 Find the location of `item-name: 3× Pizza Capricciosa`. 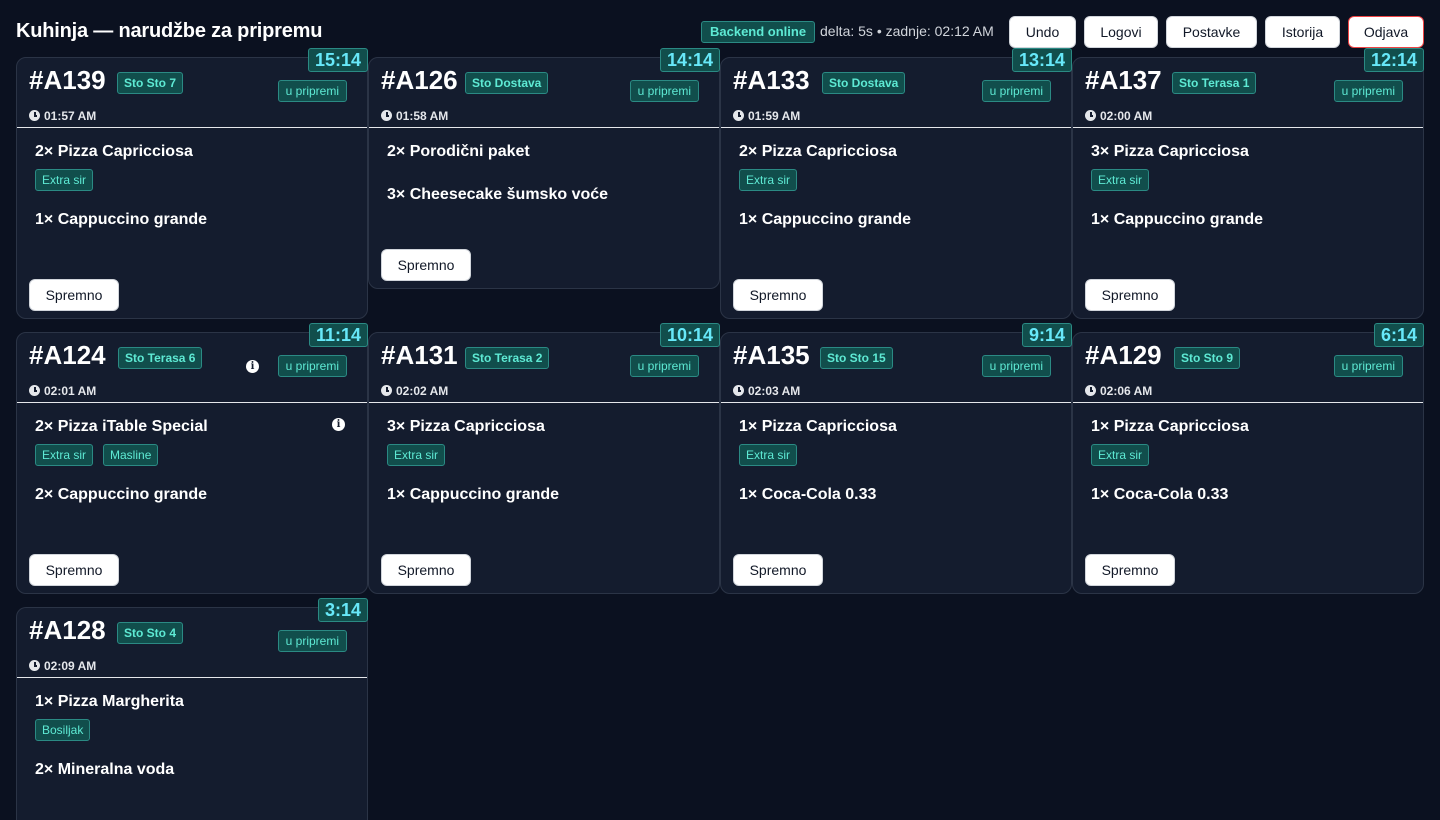

item-name: 3× Pizza Capricciosa is located at coordinates (1170, 151).